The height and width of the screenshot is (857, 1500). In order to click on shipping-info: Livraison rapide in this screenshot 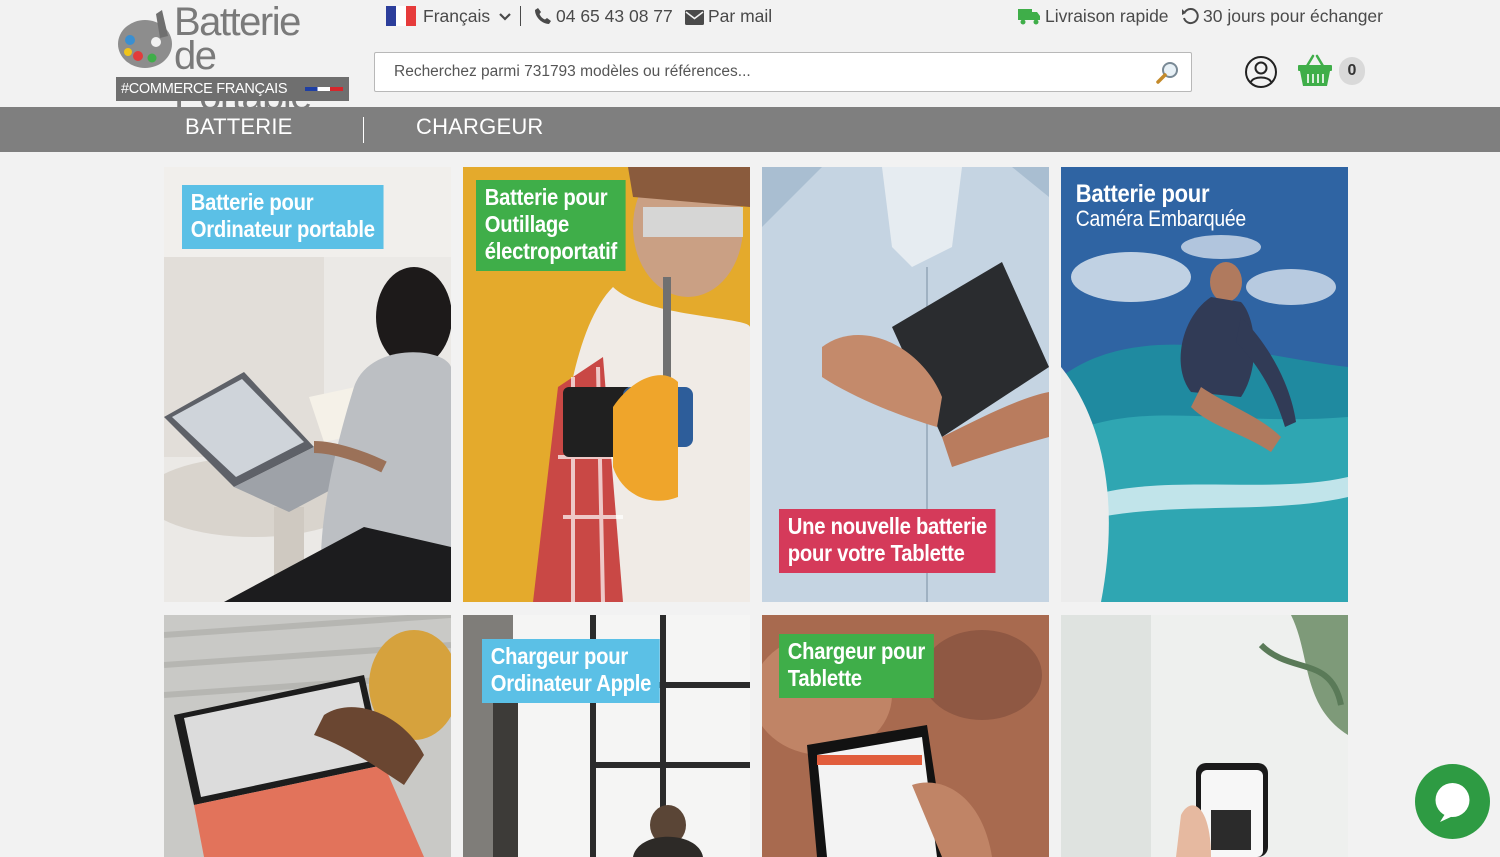, I will do `click(1093, 16)`.